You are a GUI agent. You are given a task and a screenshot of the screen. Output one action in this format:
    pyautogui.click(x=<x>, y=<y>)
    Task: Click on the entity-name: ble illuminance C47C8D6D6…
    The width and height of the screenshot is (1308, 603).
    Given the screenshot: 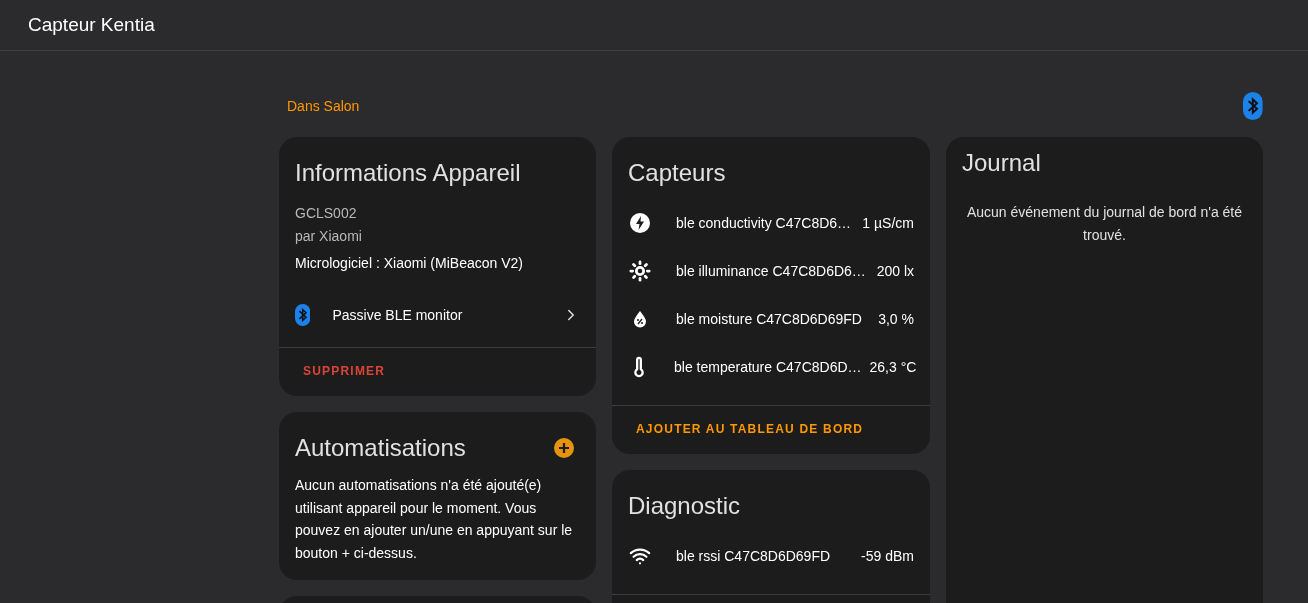 What is the action you would take?
    pyautogui.click(x=771, y=271)
    